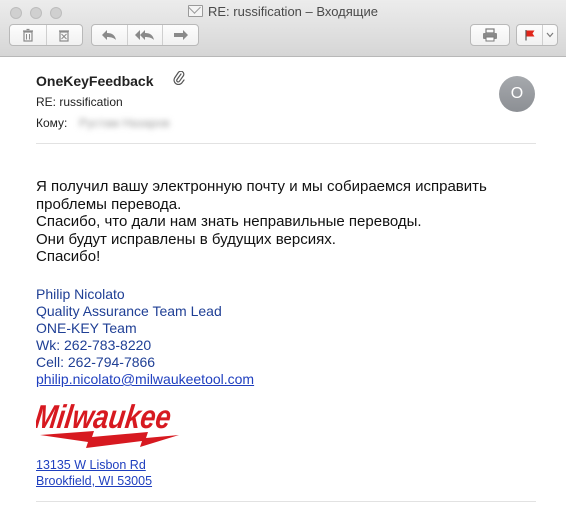 The width and height of the screenshot is (566, 507). I want to click on junk-icon, so click(64, 36).